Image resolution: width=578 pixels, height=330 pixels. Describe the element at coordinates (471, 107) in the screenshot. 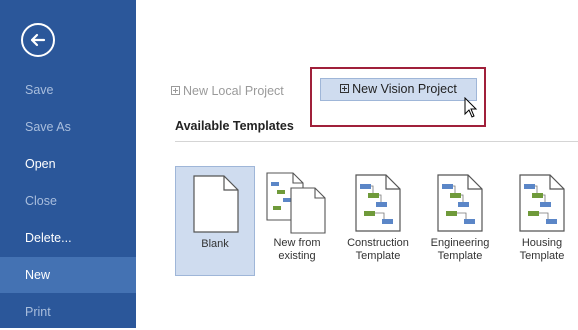

I see `mouse-pointer-icon` at that location.